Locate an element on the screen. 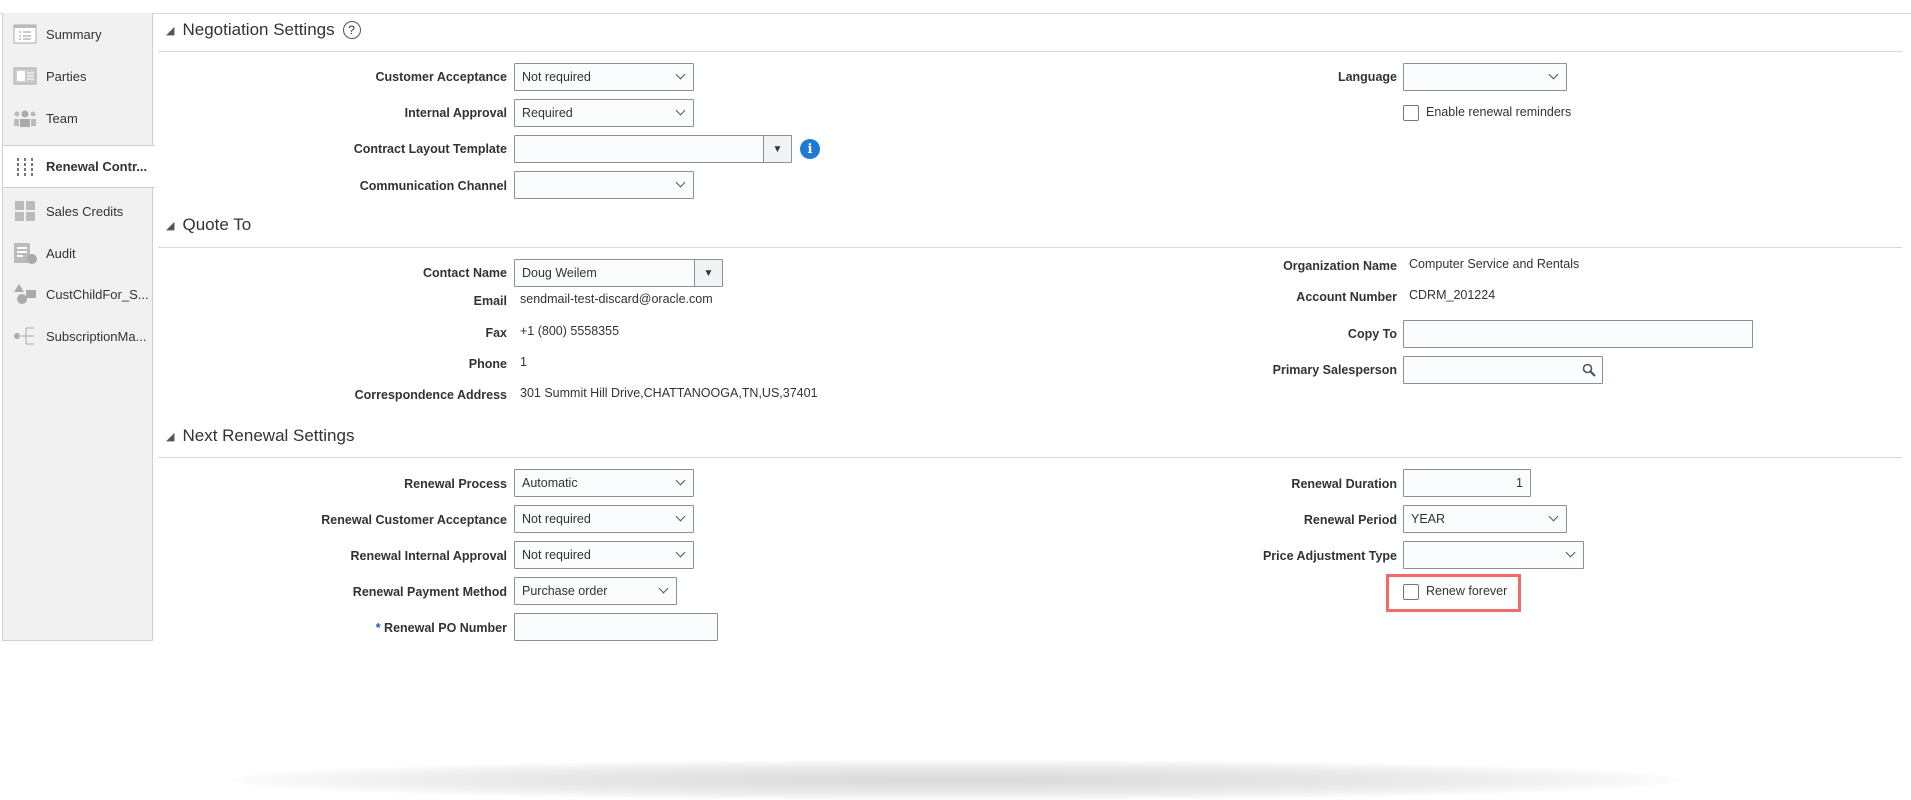 This screenshot has height=800, width=1911. primary-salesperson-input is located at coordinates (1503, 370).